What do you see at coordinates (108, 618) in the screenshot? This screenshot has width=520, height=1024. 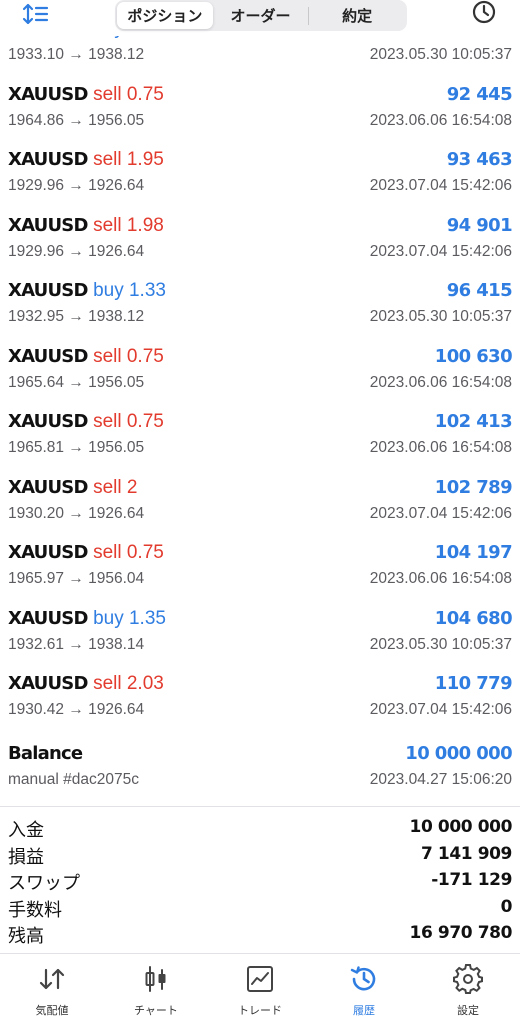 I see `deal-side: buy` at bounding box center [108, 618].